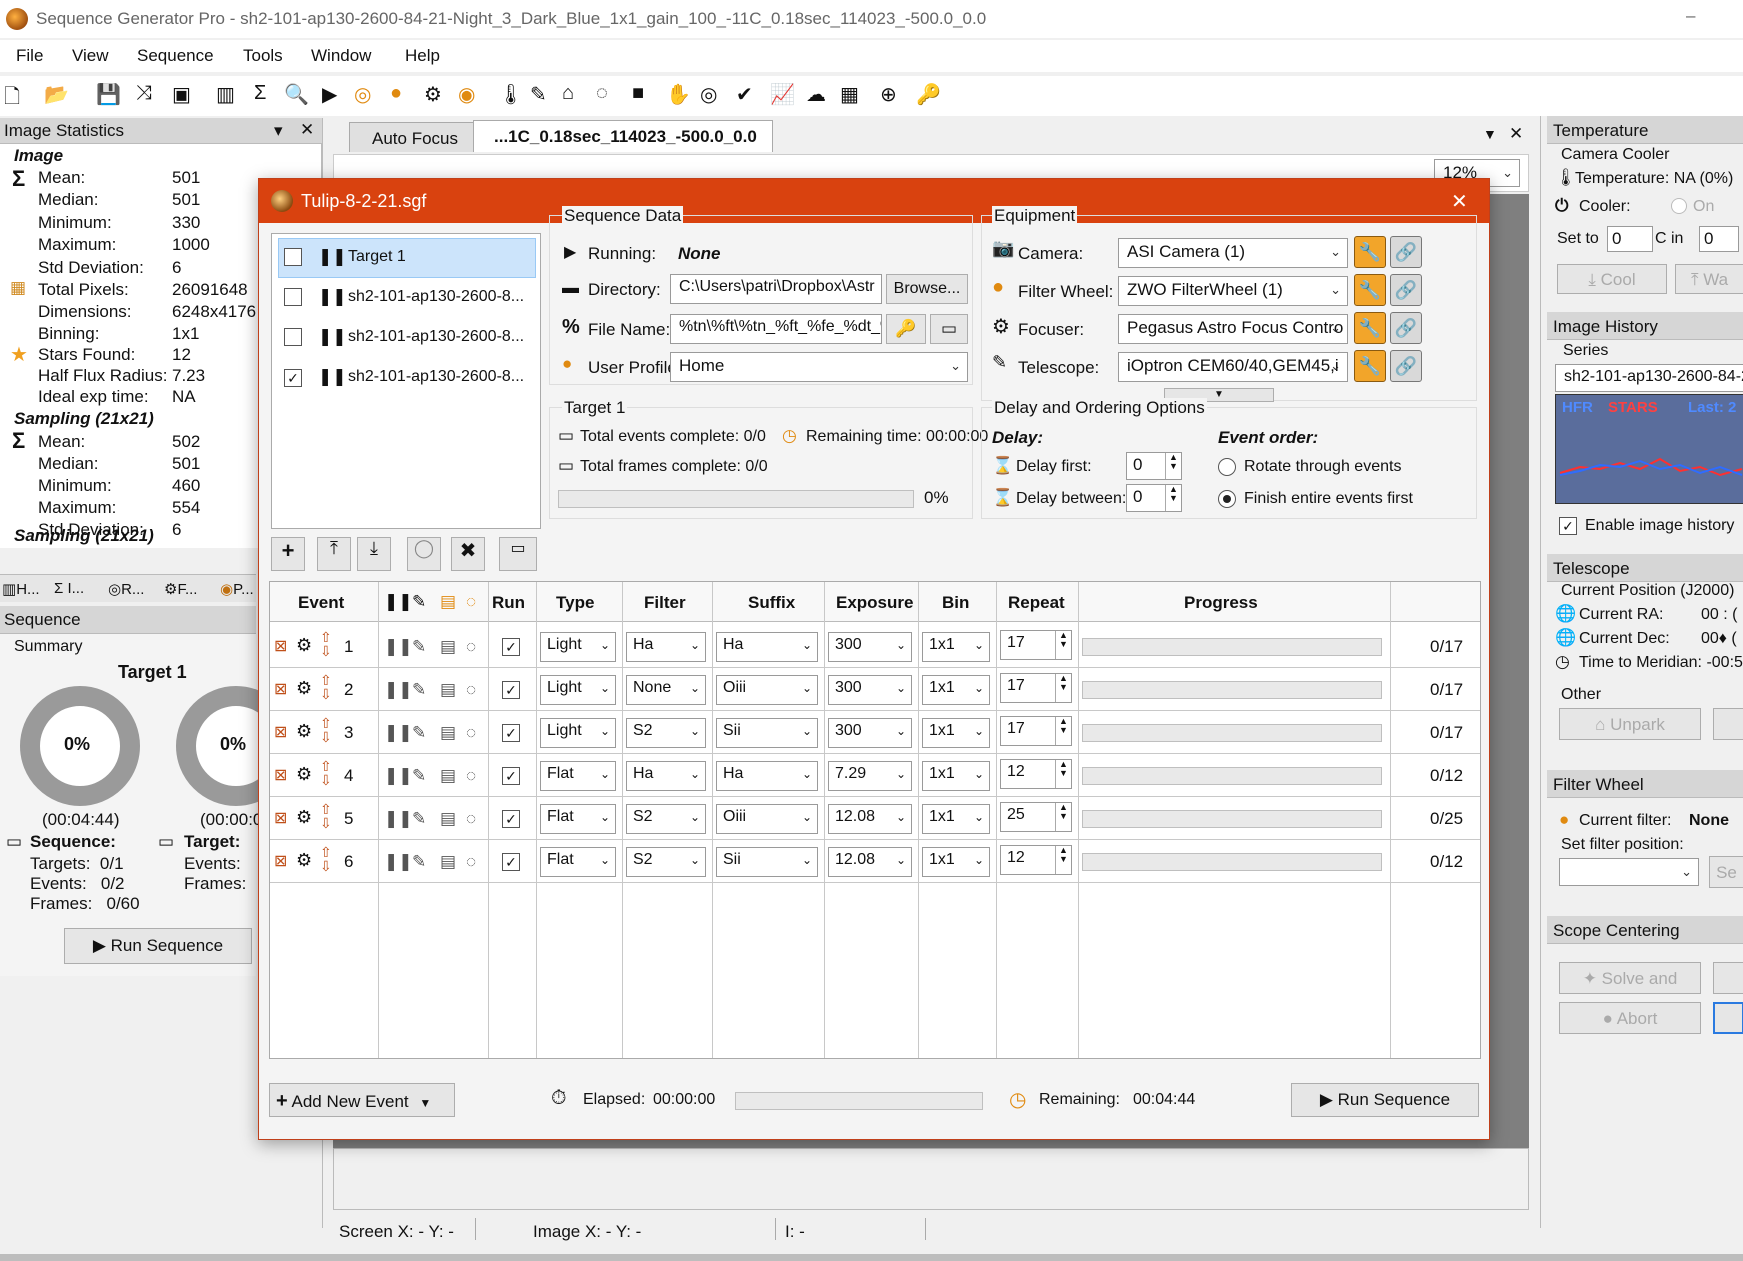  What do you see at coordinates (468, 554) in the screenshot?
I see `delete-target-button: ✖` at bounding box center [468, 554].